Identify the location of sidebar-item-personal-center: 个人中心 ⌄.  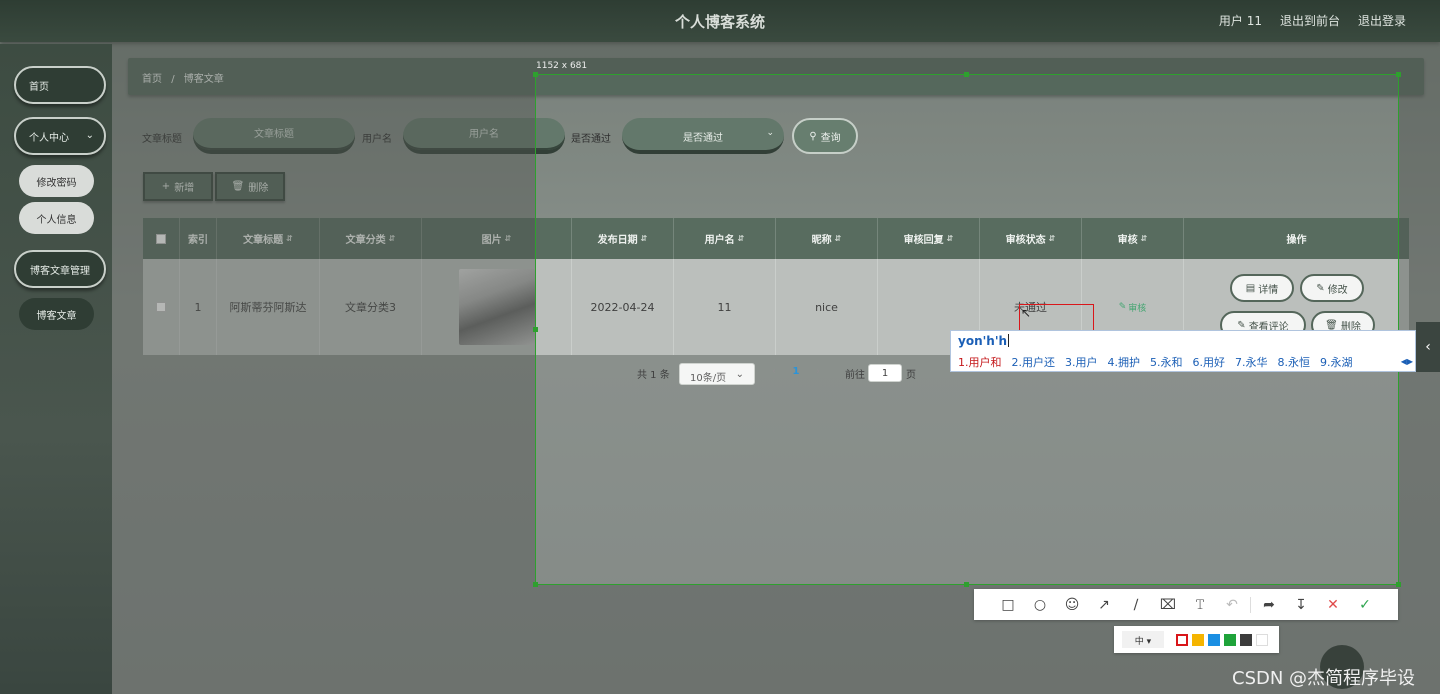
(60, 136).